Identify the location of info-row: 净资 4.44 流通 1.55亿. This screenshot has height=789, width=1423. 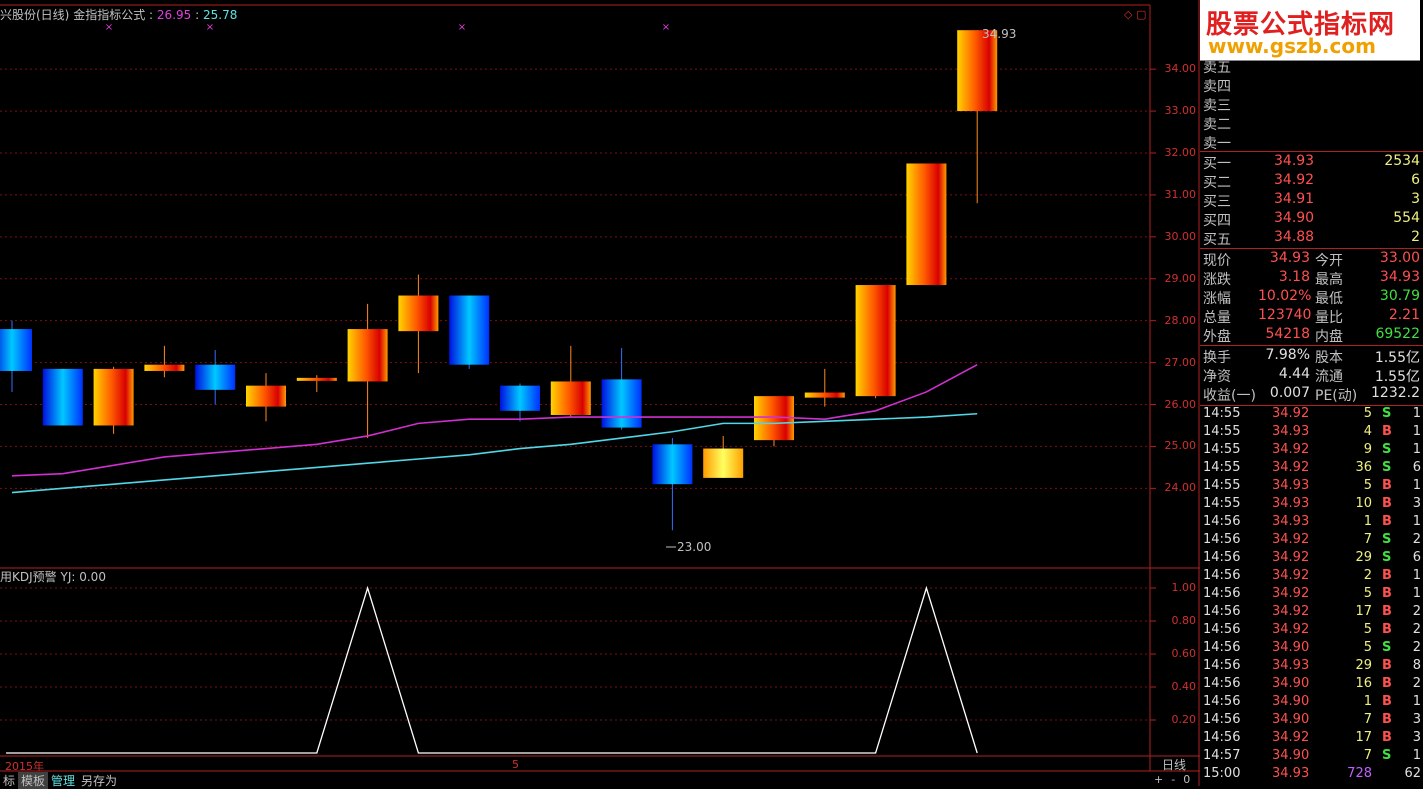
(1311, 375).